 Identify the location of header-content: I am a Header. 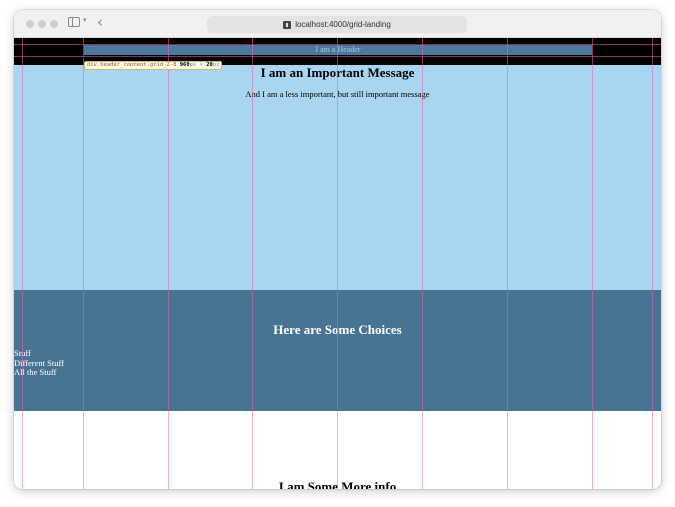
(338, 50).